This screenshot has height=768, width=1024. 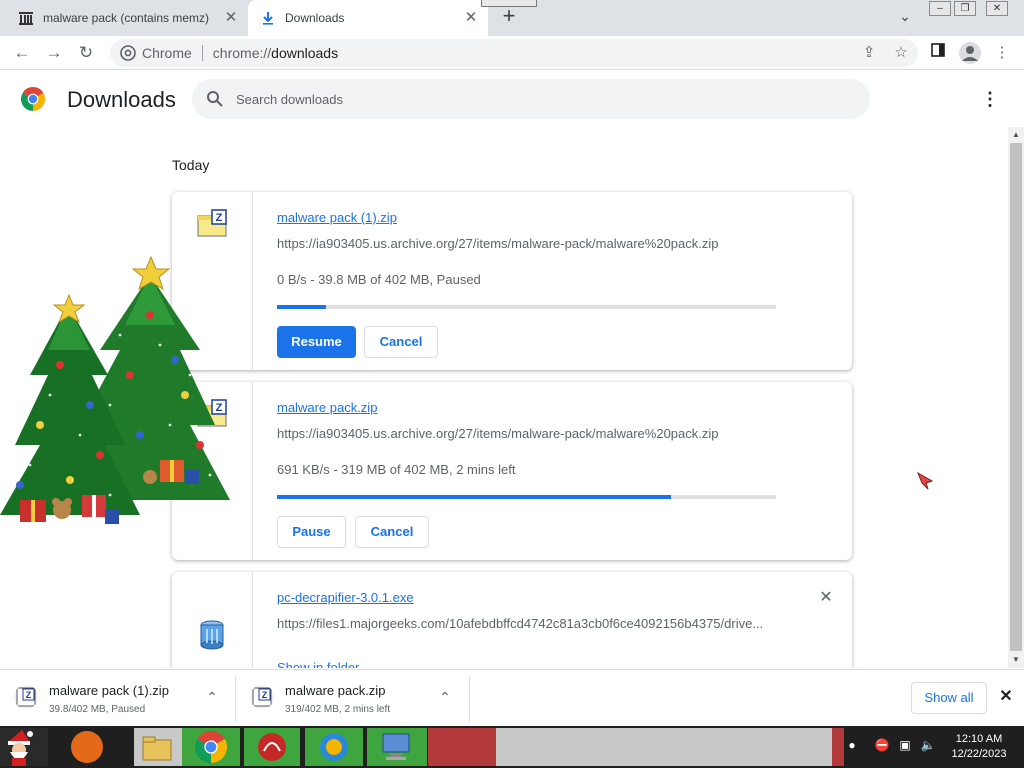 I want to click on taskbar-clock: 12:10 AM 12/22/2023, so click(x=979, y=747).